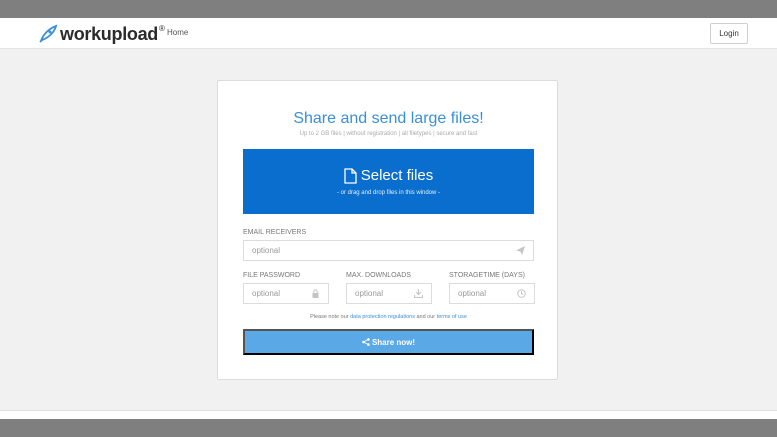 This screenshot has width=777, height=437. What do you see at coordinates (48, 33) in the screenshot?
I see `rocket-logo-icon` at bounding box center [48, 33].